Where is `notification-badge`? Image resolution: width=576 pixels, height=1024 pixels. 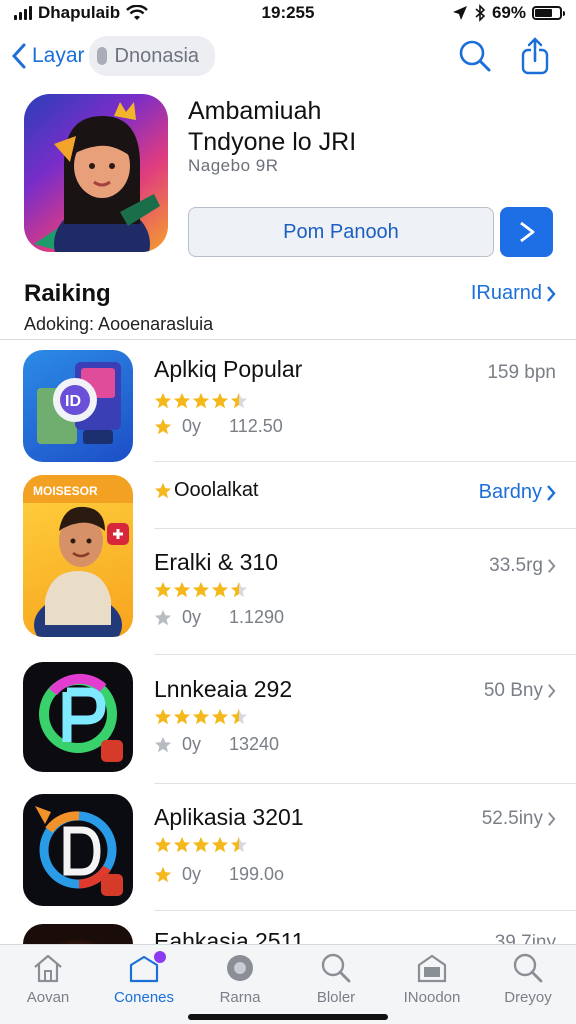 notification-badge is located at coordinates (160, 957).